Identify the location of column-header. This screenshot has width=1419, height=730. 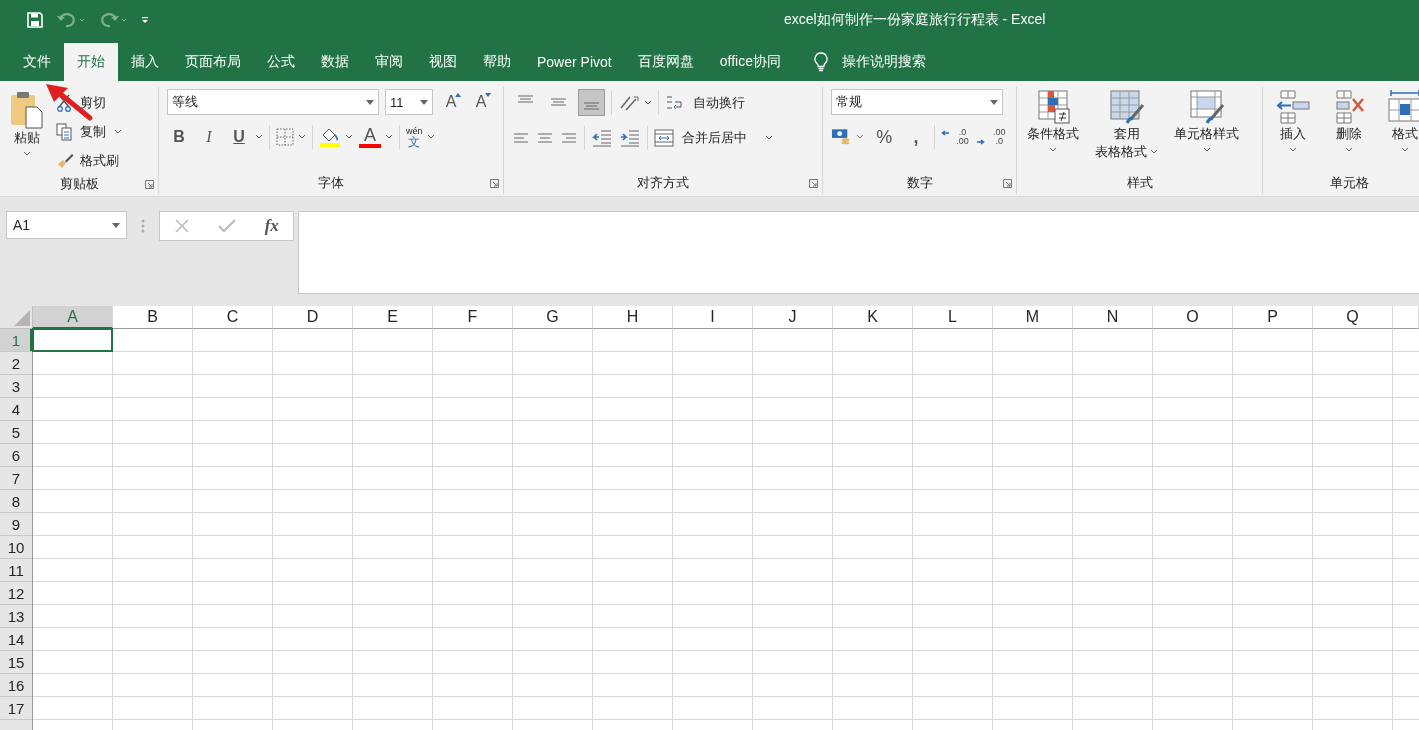
(1406, 317).